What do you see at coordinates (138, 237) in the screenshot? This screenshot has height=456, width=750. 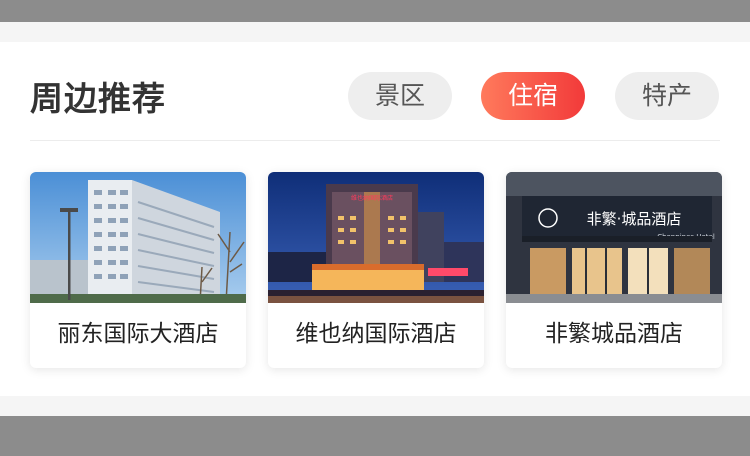 I see `hotel-photo` at bounding box center [138, 237].